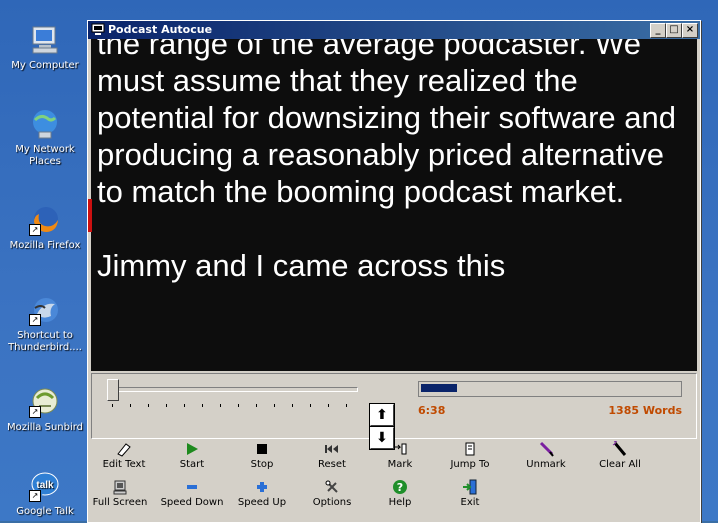  Describe the element at coordinates (192, 464) in the screenshot. I see `start-label: Start` at that location.